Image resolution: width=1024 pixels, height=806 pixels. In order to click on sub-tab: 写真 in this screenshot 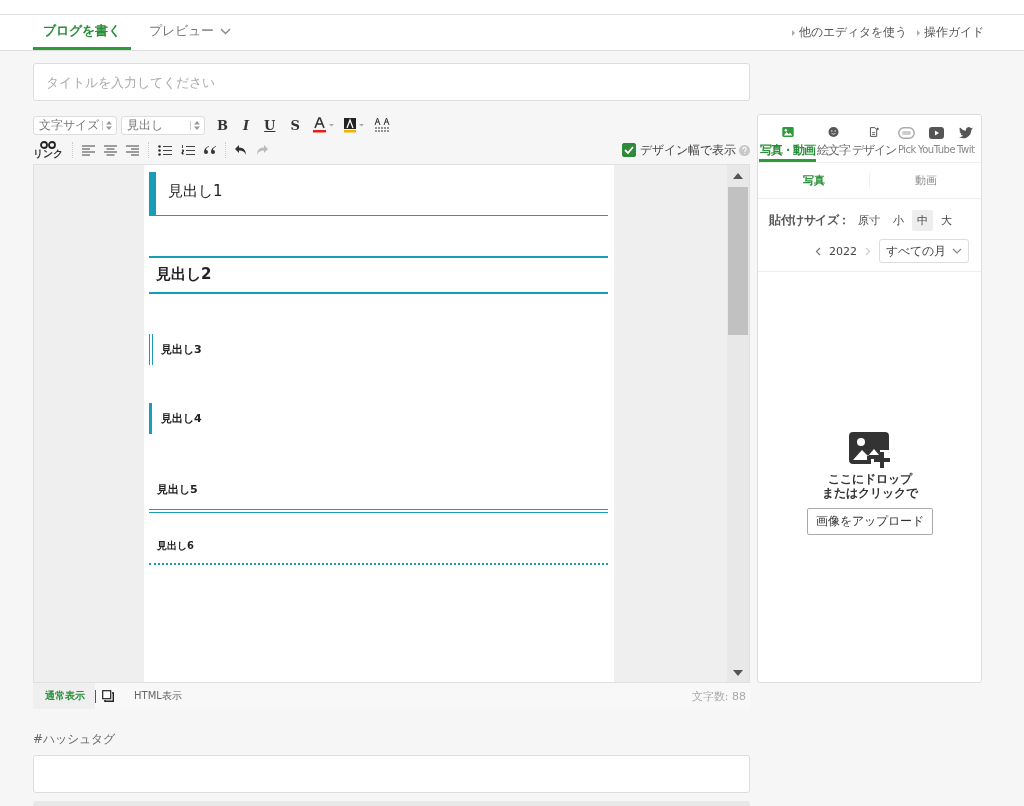, I will do `click(814, 180)`.